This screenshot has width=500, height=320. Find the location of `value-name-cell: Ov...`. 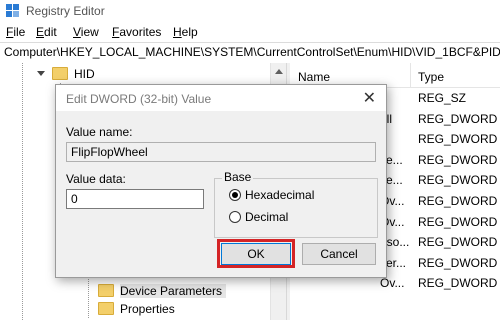

value-name-cell: Ov... is located at coordinates (392, 283).